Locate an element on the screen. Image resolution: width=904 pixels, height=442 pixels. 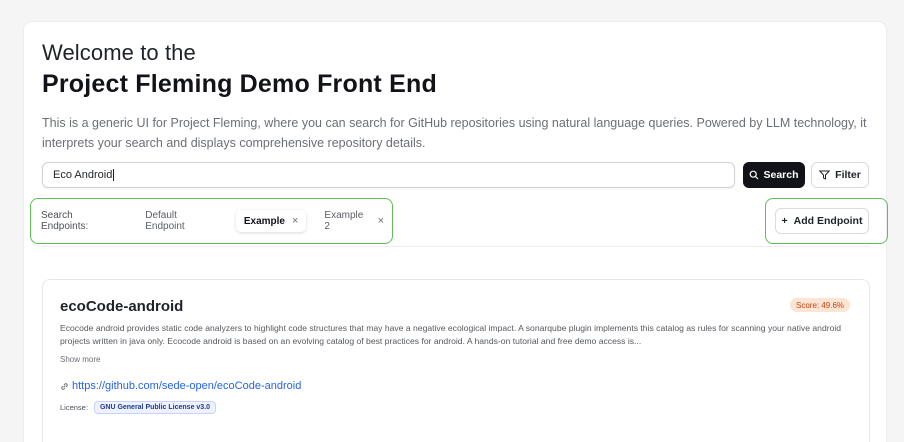
section-divider is located at coordinates (456, 246).